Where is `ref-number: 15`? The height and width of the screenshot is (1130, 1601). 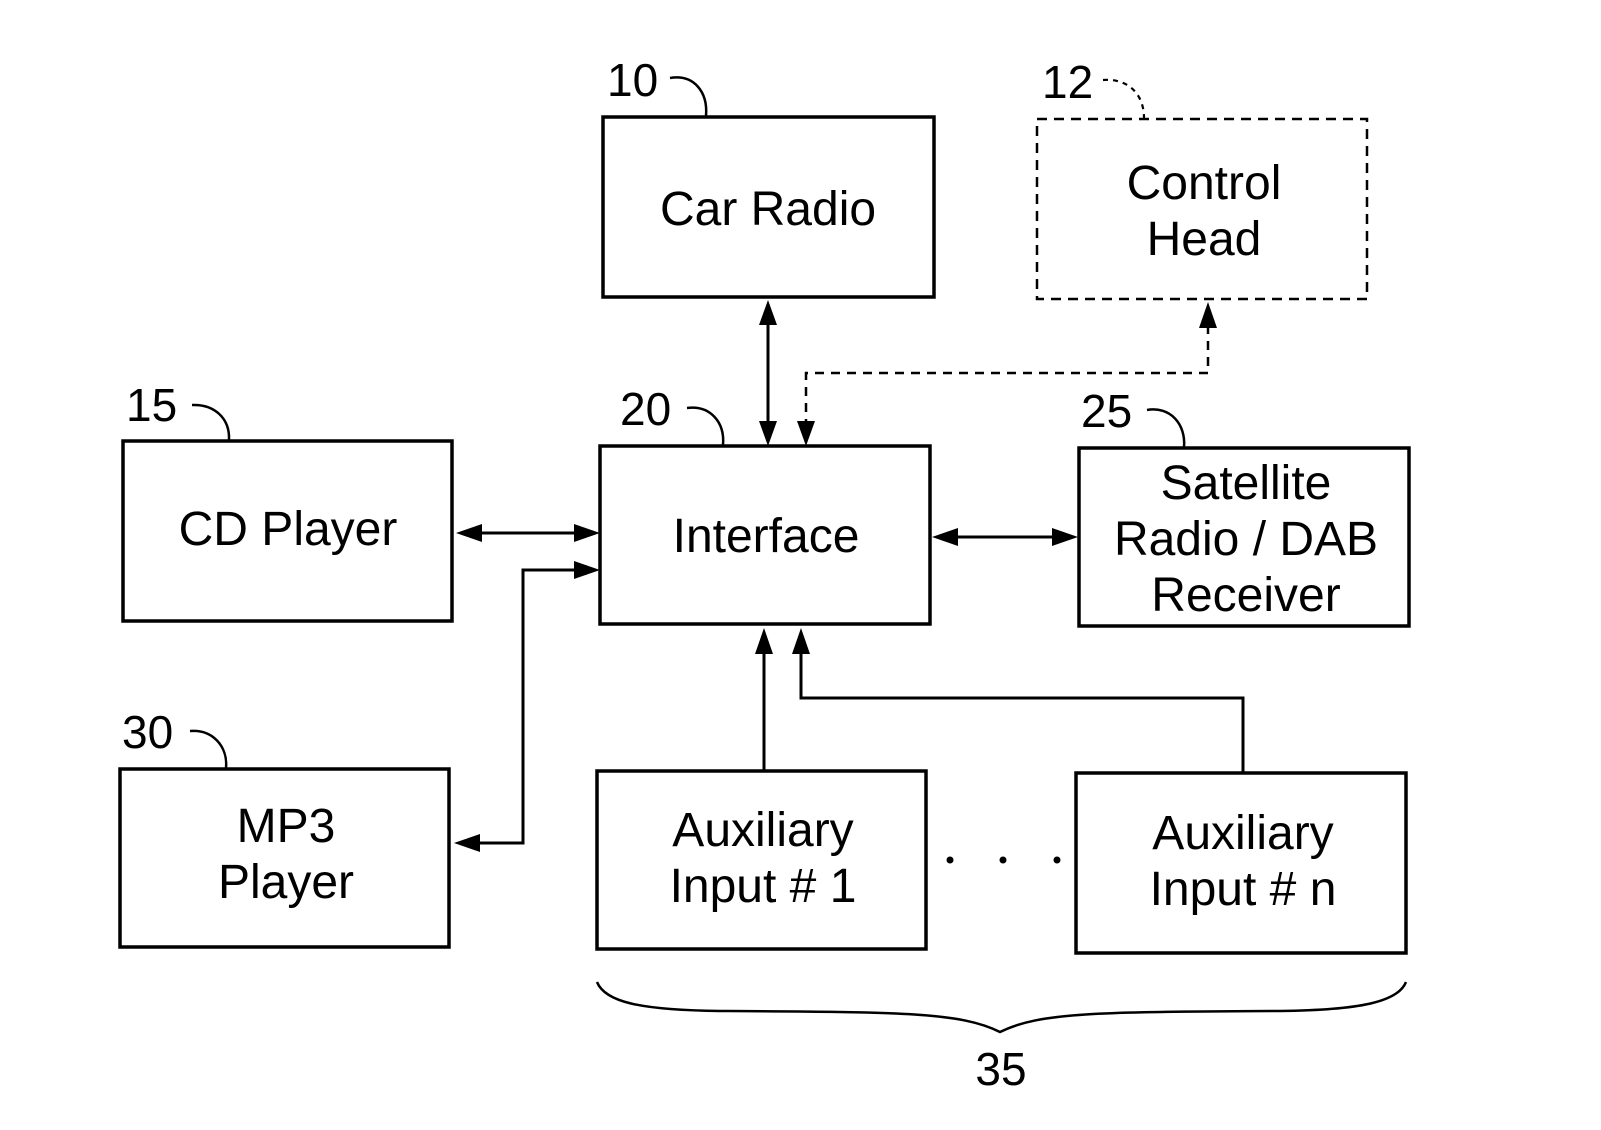 ref-number: 15 is located at coordinates (151, 405).